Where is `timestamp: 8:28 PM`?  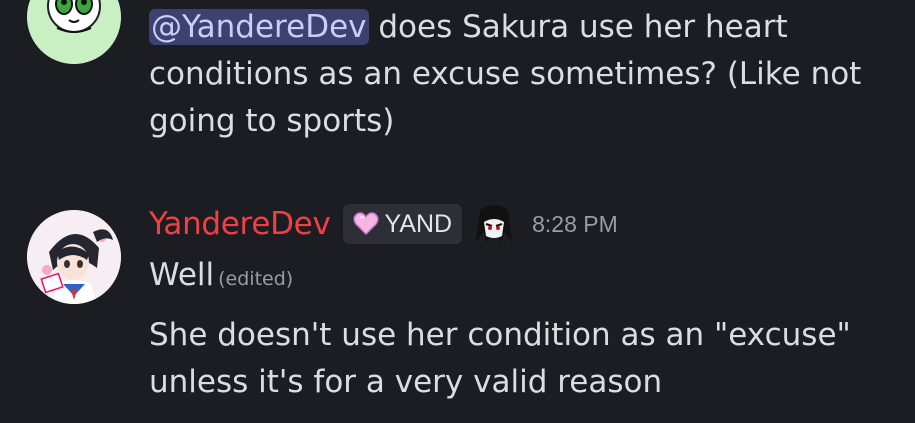 timestamp: 8:28 PM is located at coordinates (575, 224).